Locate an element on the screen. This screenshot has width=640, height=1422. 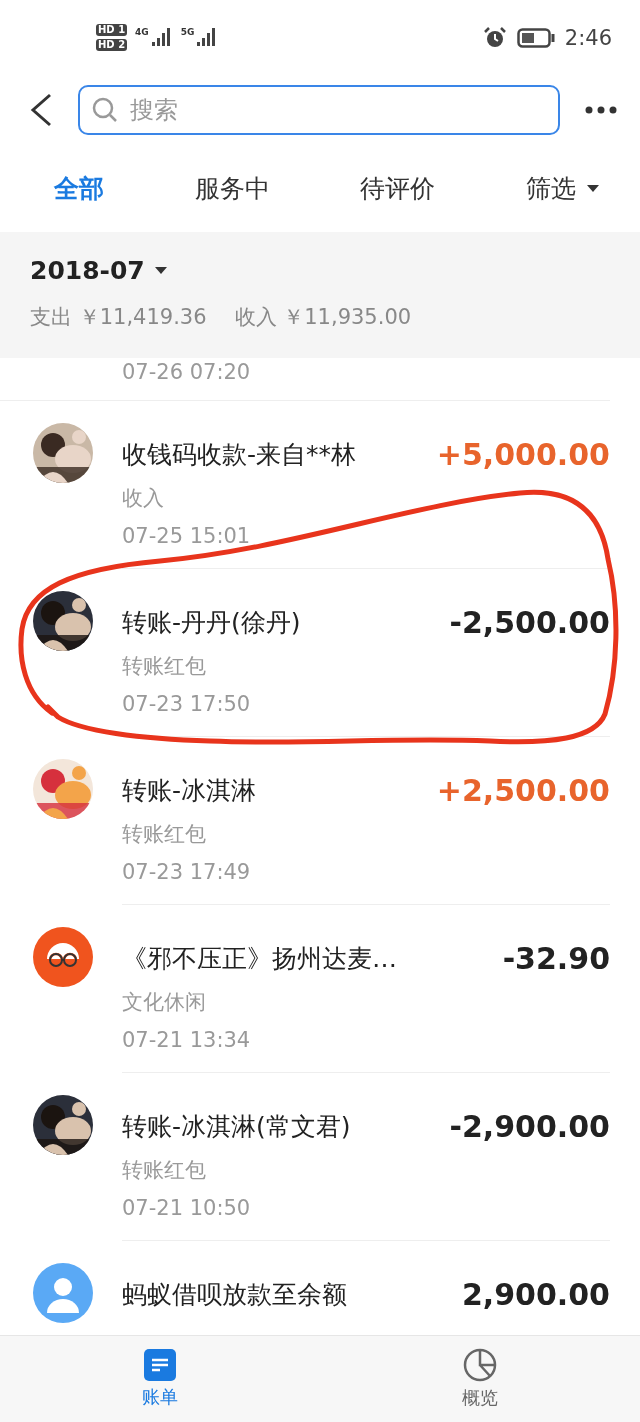
network-type: 5G is located at coordinates (187, 31).